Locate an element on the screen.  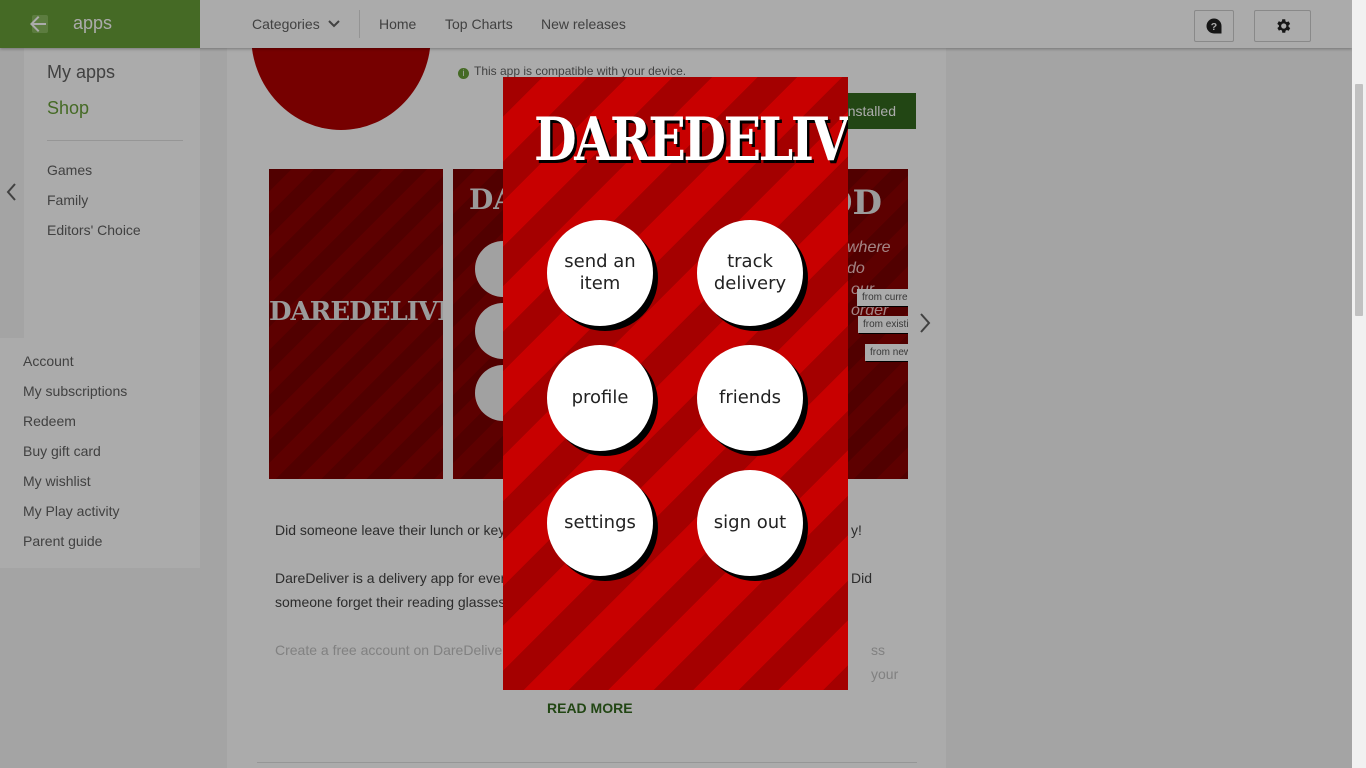
sign-out-label: sign out is located at coordinates (750, 522).